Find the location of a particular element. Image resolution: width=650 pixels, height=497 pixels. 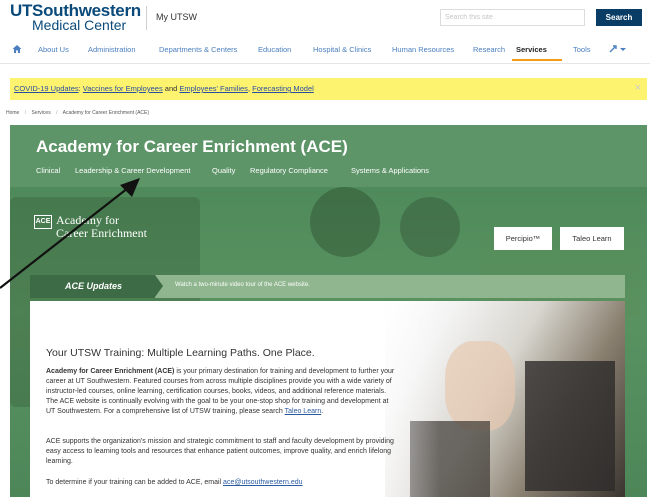

banner-forecasting-link: Forecasting Model is located at coordinates (283, 88).